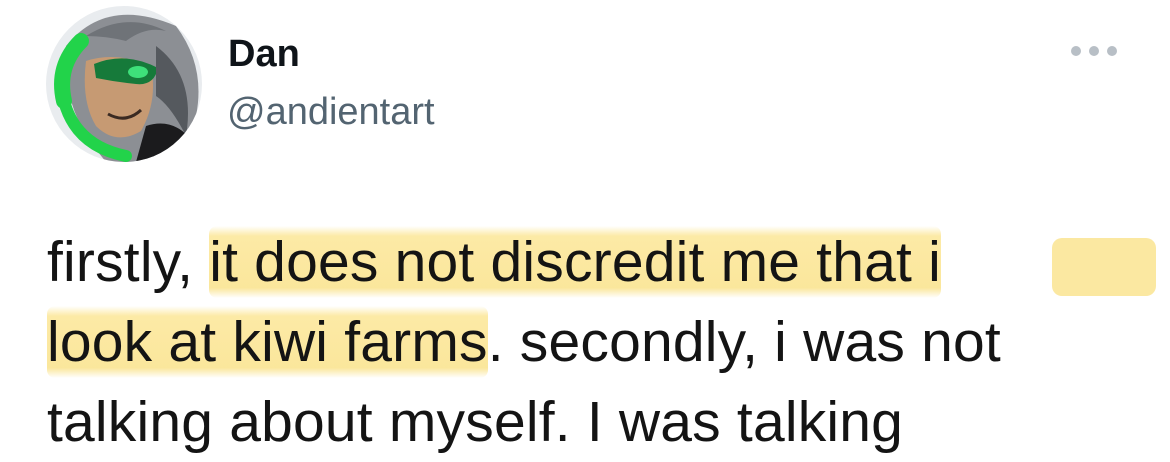  What do you see at coordinates (264, 54) in the screenshot?
I see `author-display-name: Dan` at bounding box center [264, 54].